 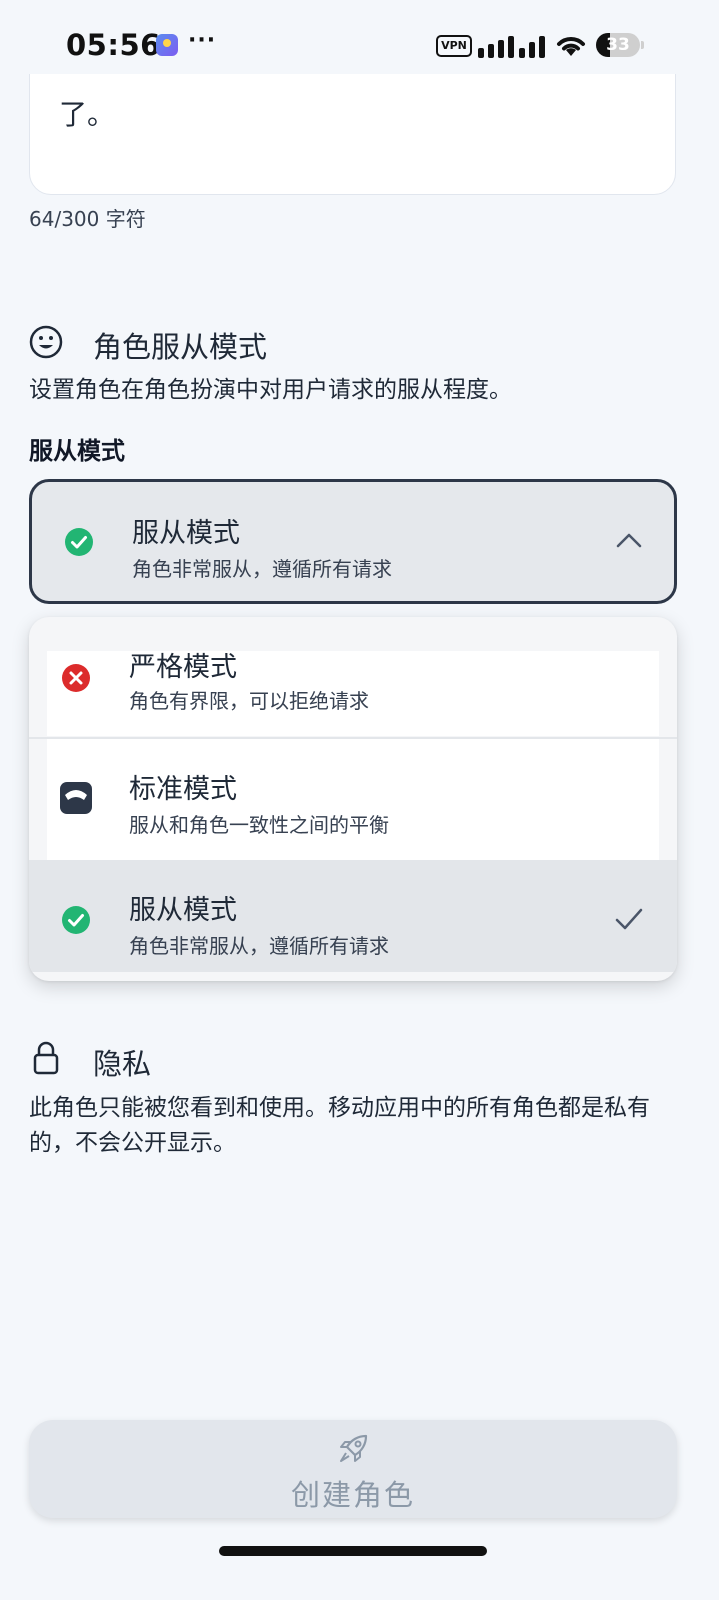 What do you see at coordinates (202, 40) in the screenshot?
I see `overflow-dots: ···` at bounding box center [202, 40].